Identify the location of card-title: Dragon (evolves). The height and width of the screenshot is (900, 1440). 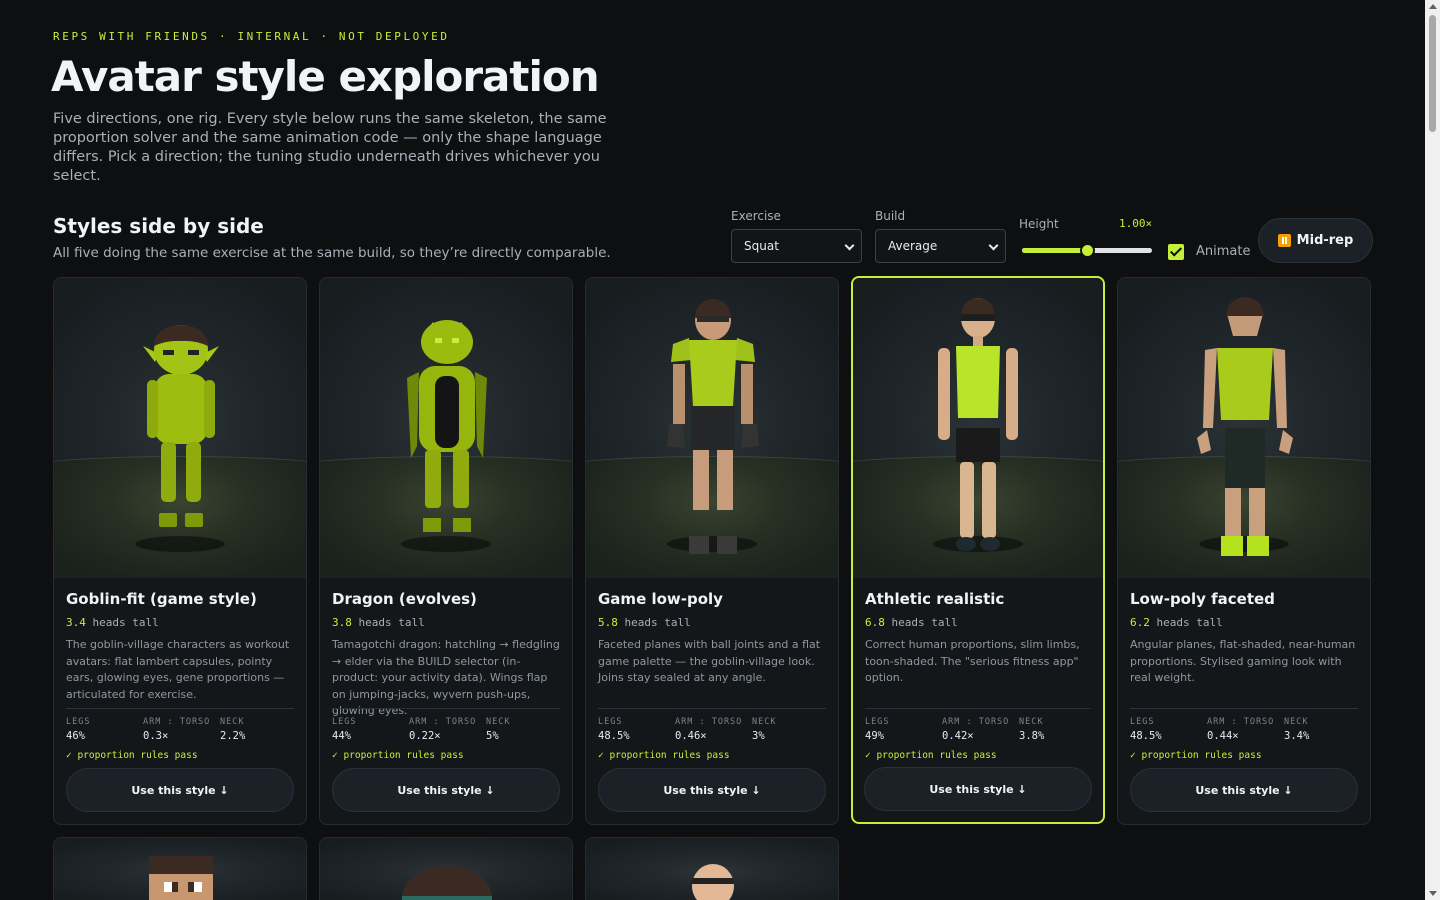
(404, 599).